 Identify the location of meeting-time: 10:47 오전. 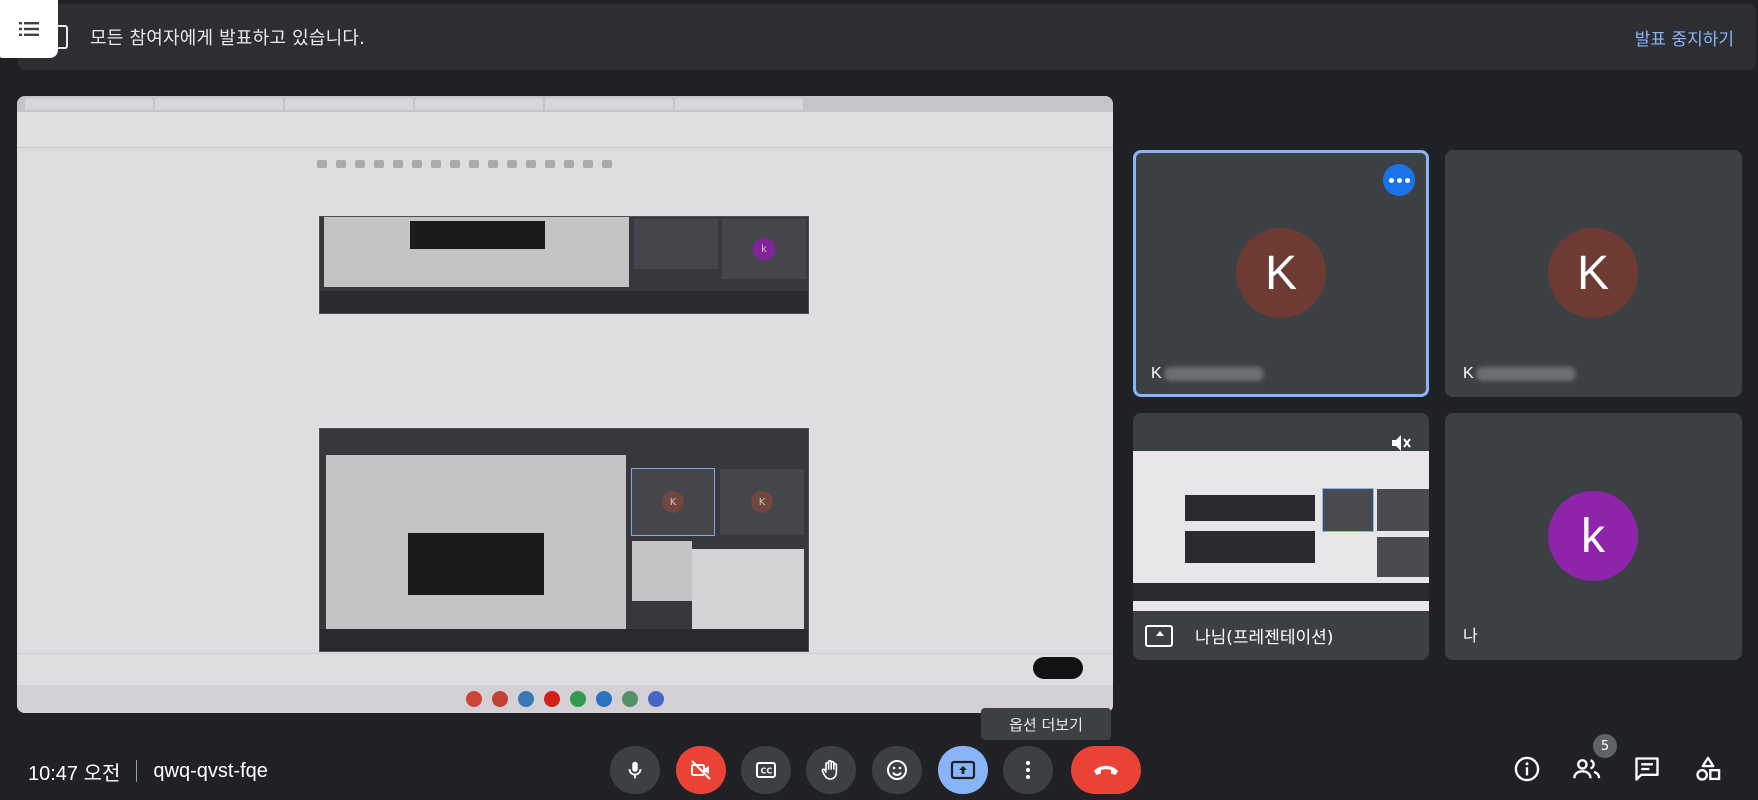
(74, 773).